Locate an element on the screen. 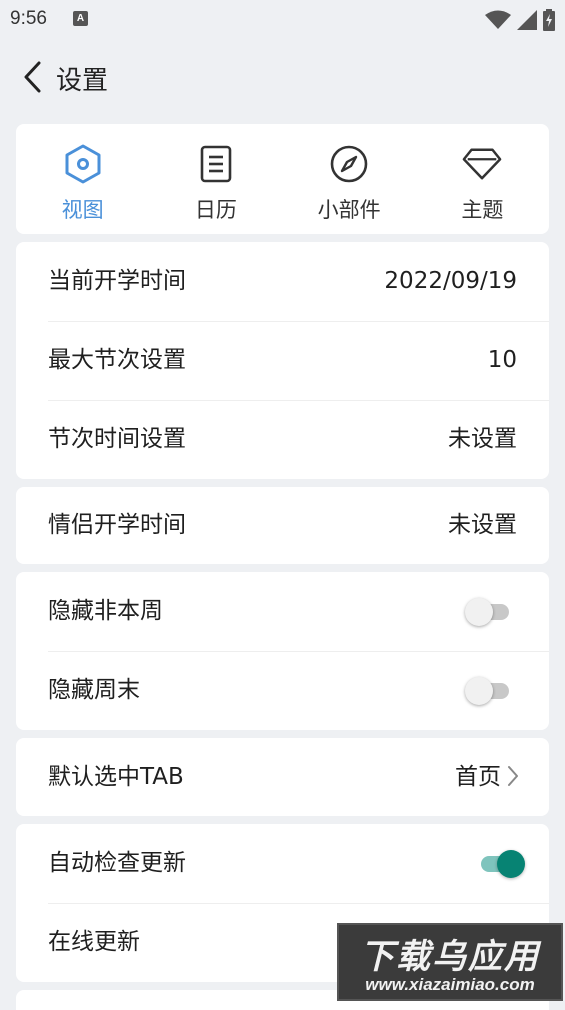  auto-update-toggle is located at coordinates (502, 864).